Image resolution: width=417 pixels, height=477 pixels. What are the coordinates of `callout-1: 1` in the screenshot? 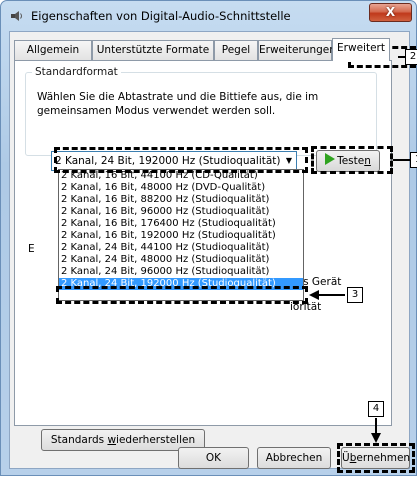 It's located at (413, 160).